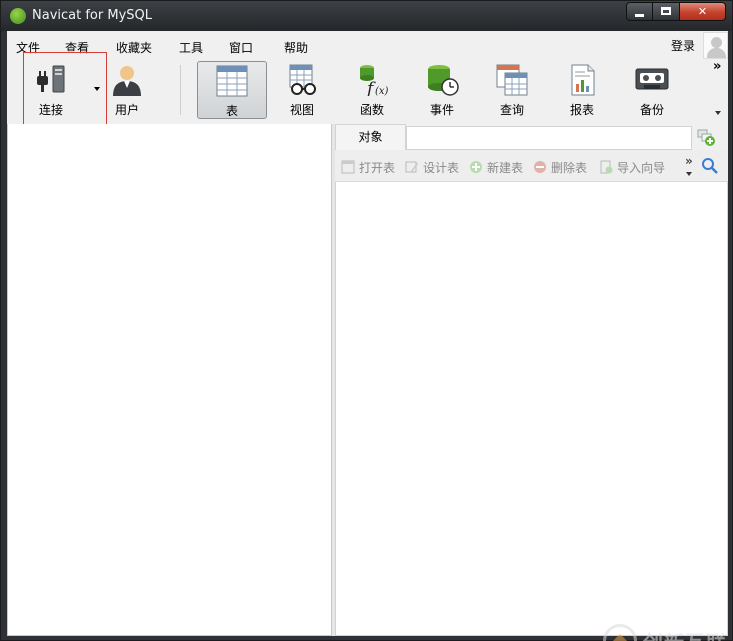 This screenshot has height=641, width=733. I want to click on design-table-icon, so click(411, 167).